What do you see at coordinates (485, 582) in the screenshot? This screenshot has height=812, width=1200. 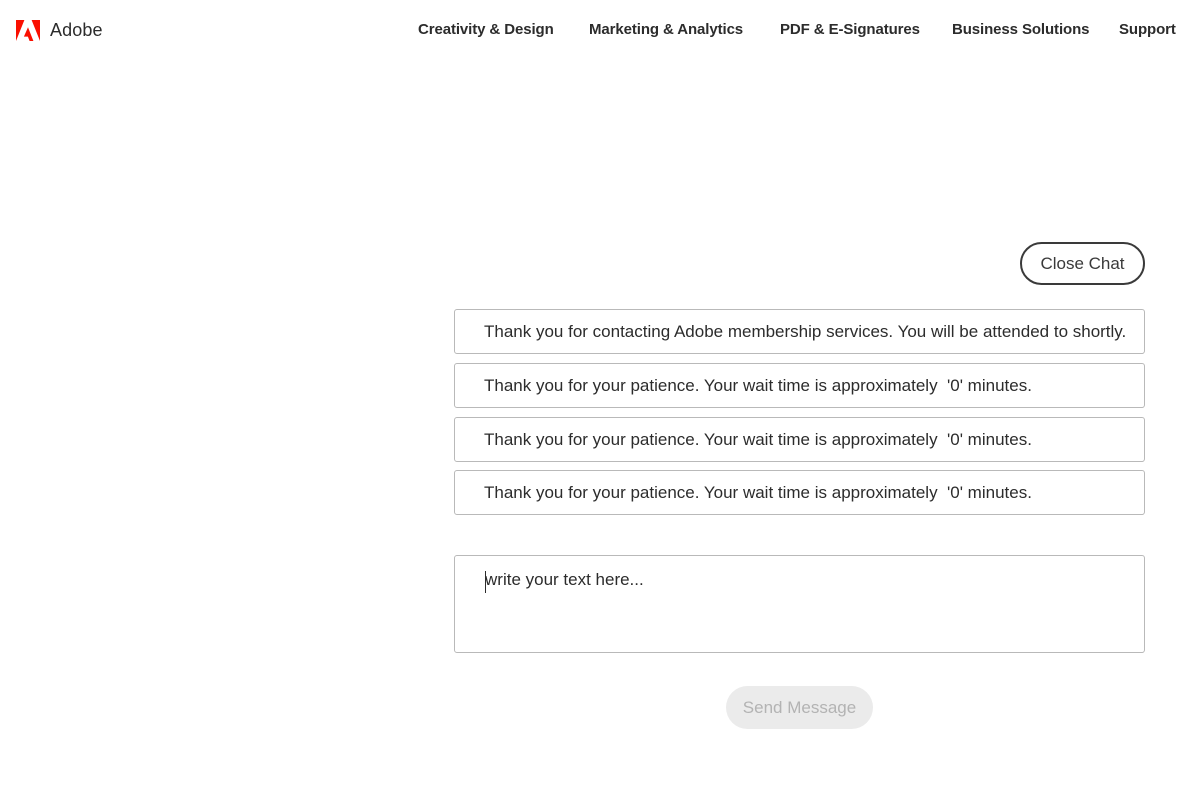 I see `text-caret` at bounding box center [485, 582].